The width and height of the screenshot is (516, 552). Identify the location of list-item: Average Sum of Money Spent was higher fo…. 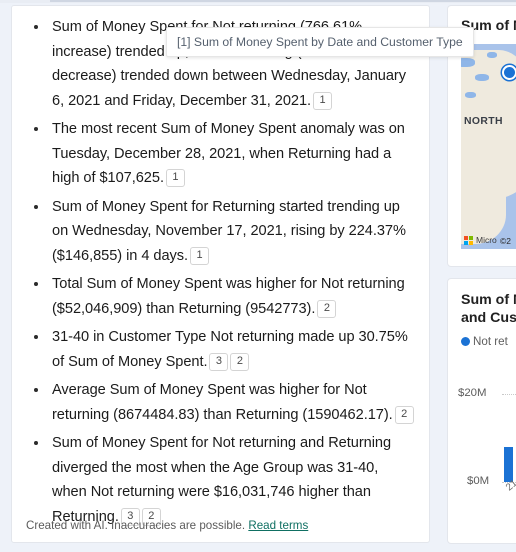
(220, 402).